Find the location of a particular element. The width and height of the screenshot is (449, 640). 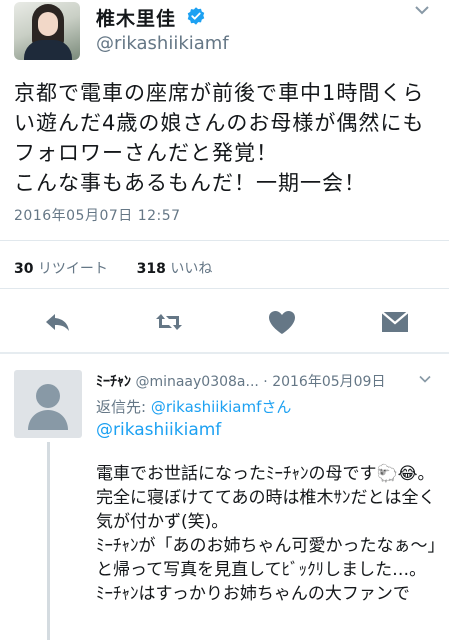

retweet-icon is located at coordinates (169, 322).